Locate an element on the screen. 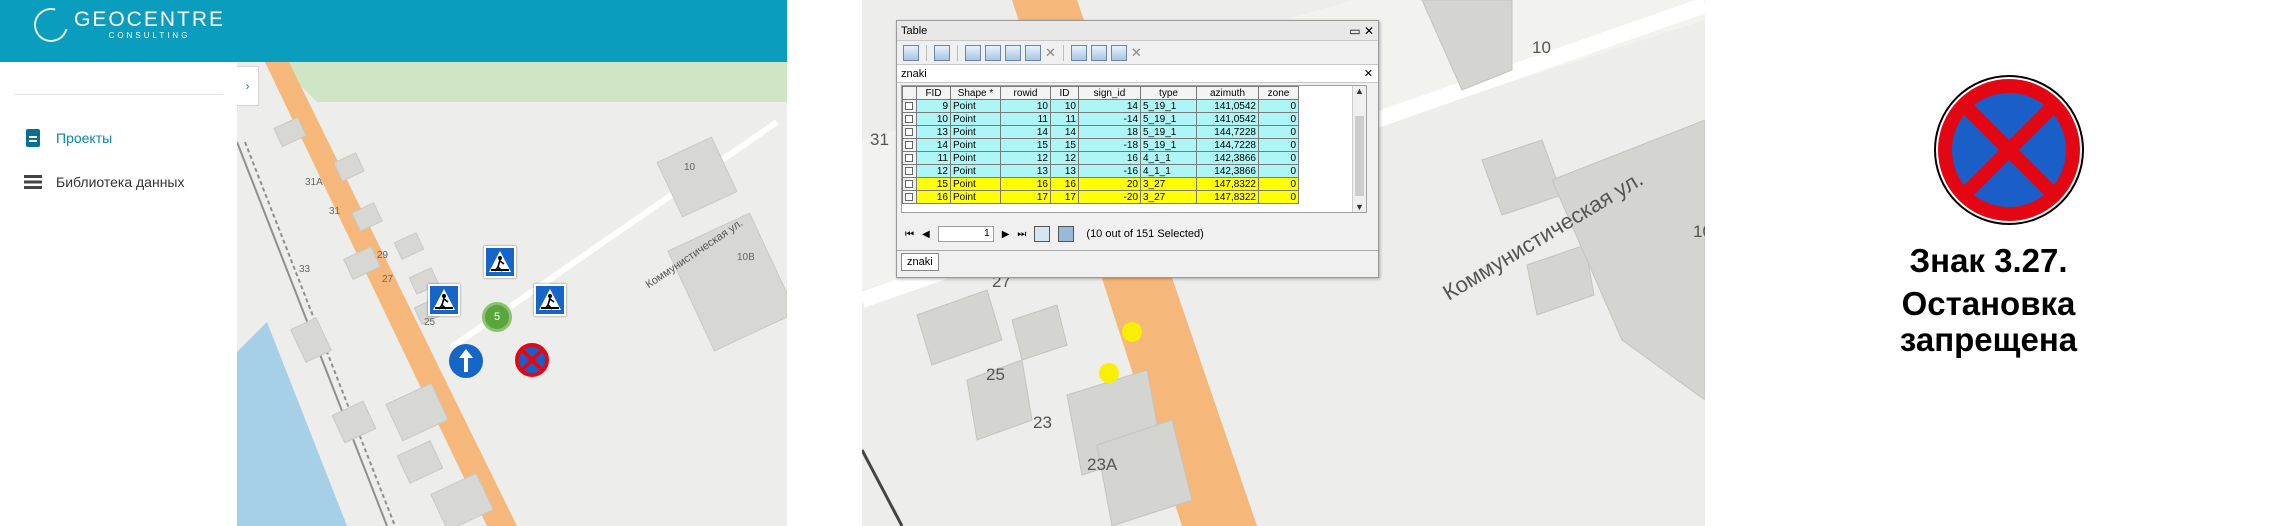  bottom-layer-tab: znaki is located at coordinates (920, 262).